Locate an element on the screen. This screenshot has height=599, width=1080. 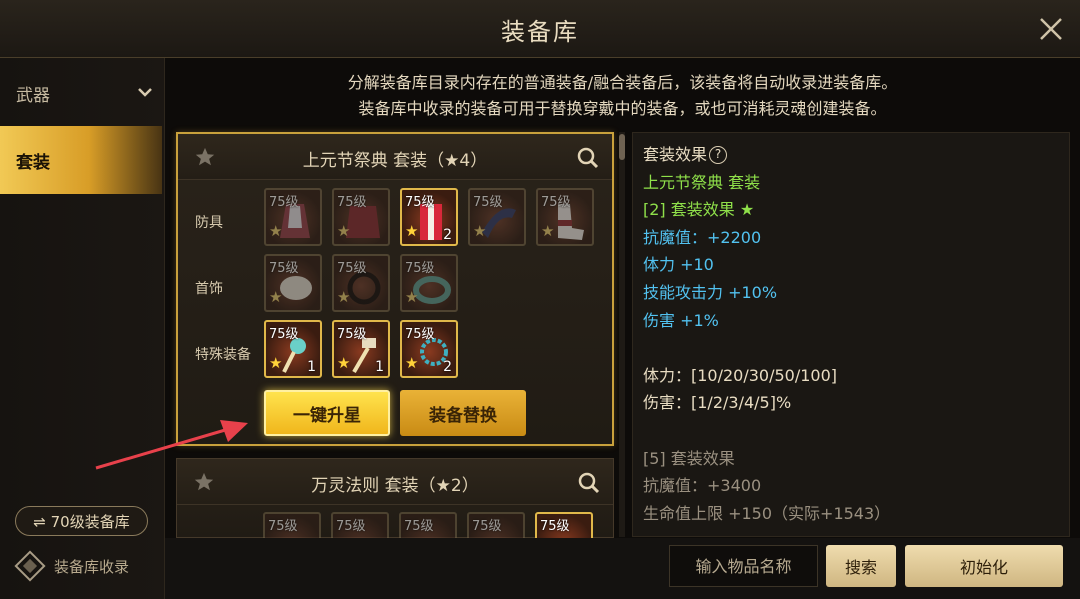
help-icon: ? is located at coordinates (718, 155).